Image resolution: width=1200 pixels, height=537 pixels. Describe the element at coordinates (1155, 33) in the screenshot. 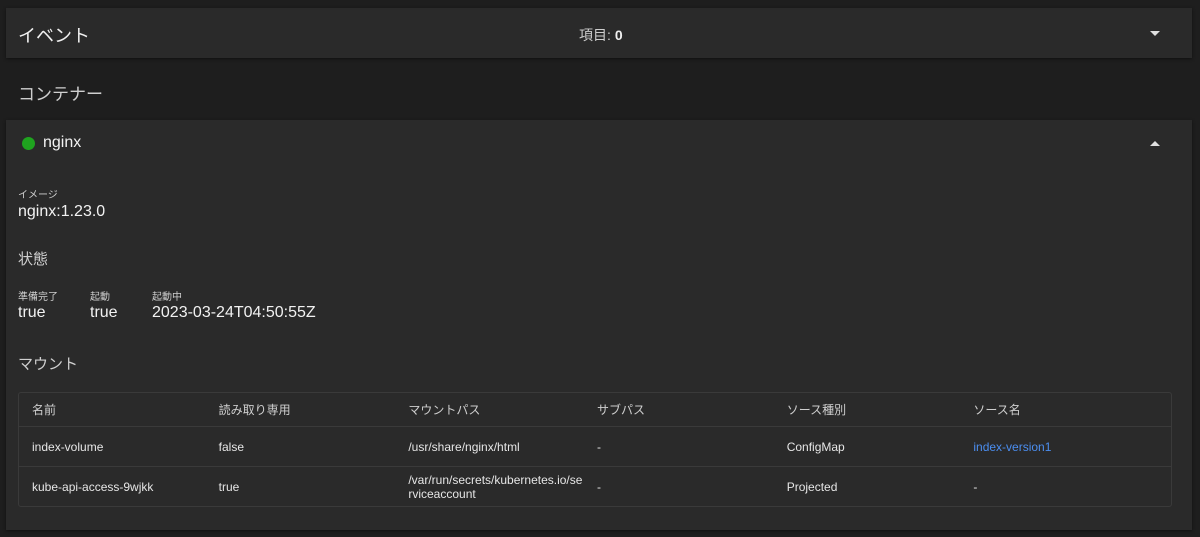

I see `expand-chevron-down-icon` at that location.